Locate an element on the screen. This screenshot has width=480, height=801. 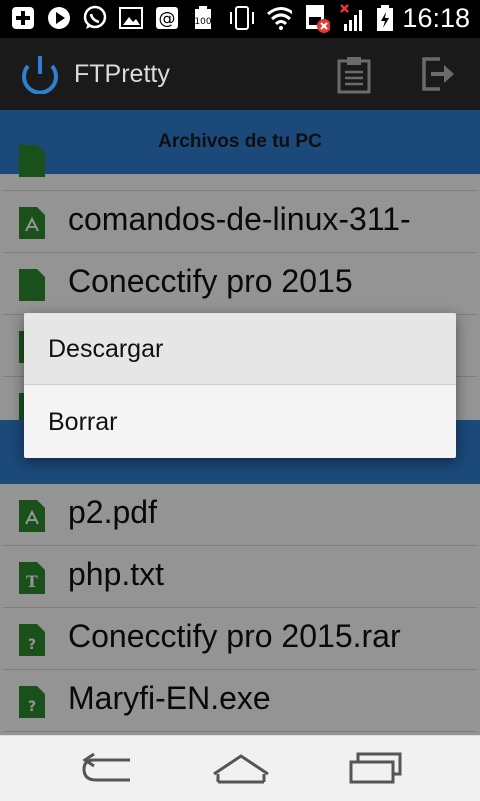
whatsapp-icon is located at coordinates (95, 18).